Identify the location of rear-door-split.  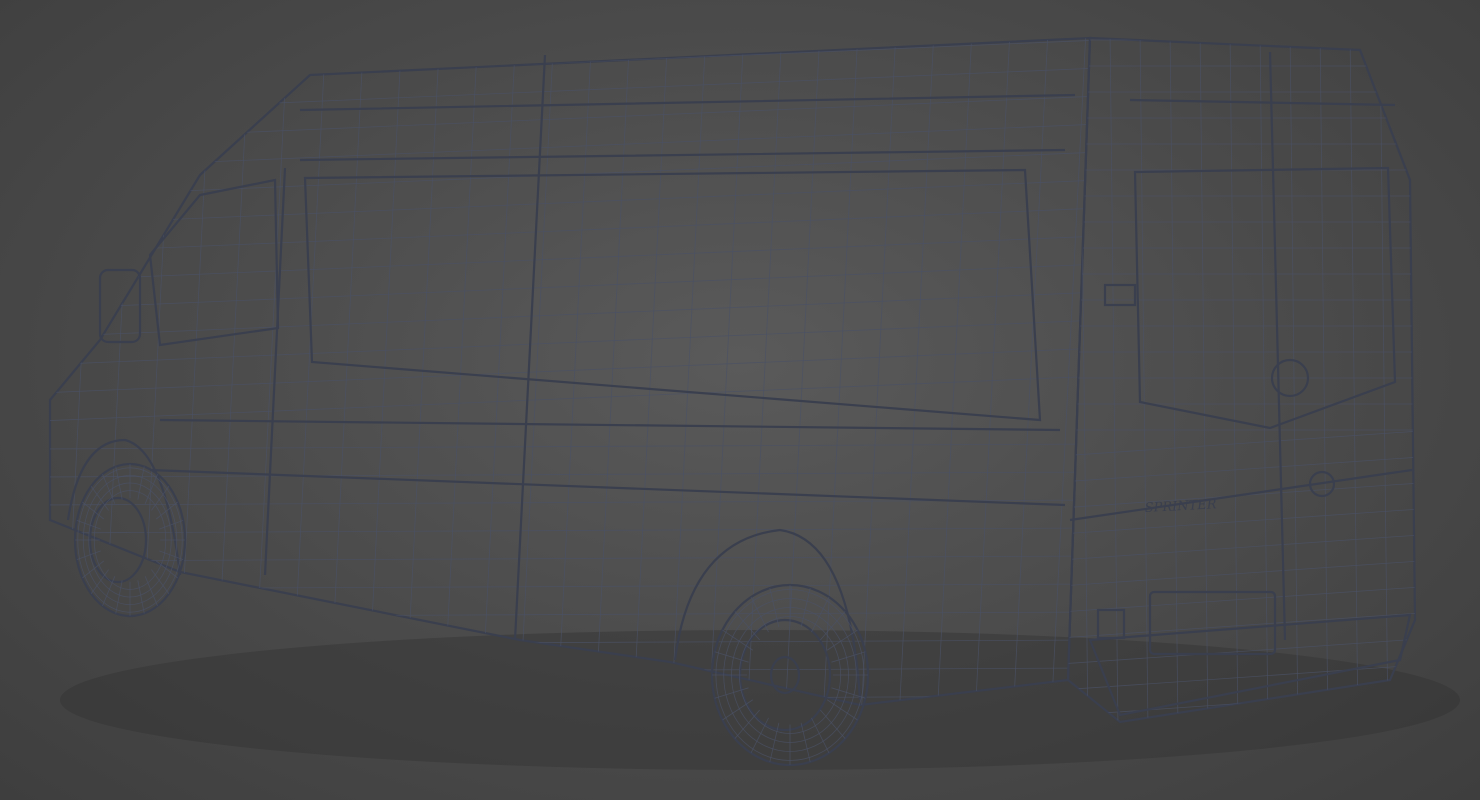
(1277, 346).